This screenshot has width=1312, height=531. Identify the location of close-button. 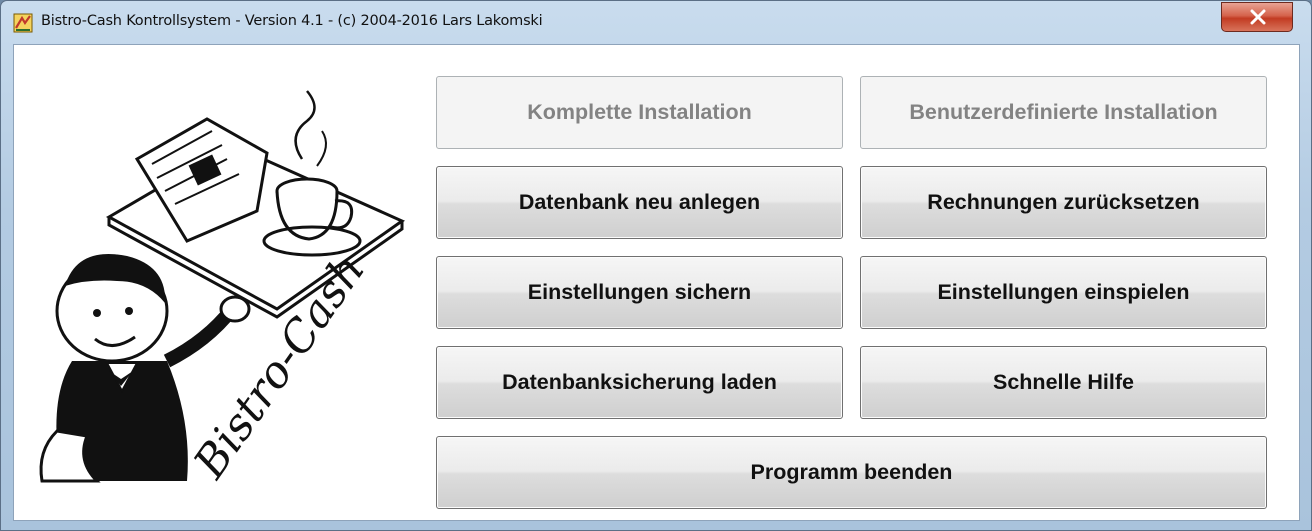
(1257, 17).